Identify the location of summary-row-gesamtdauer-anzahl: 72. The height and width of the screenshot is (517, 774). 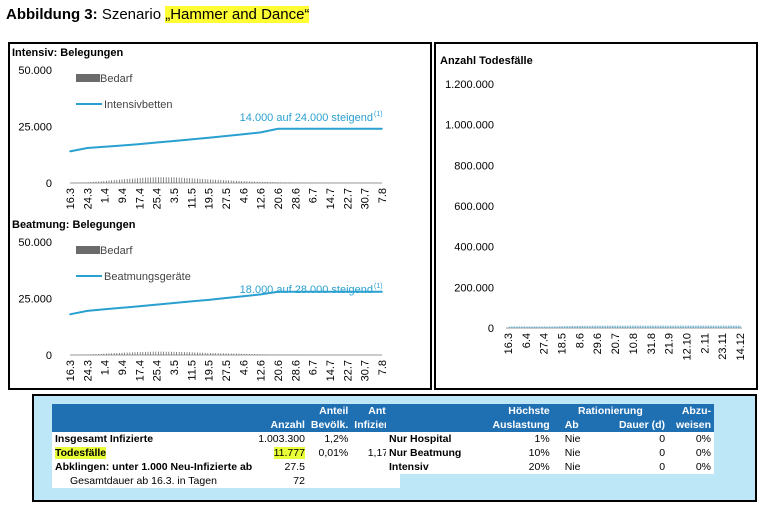
(299, 481).